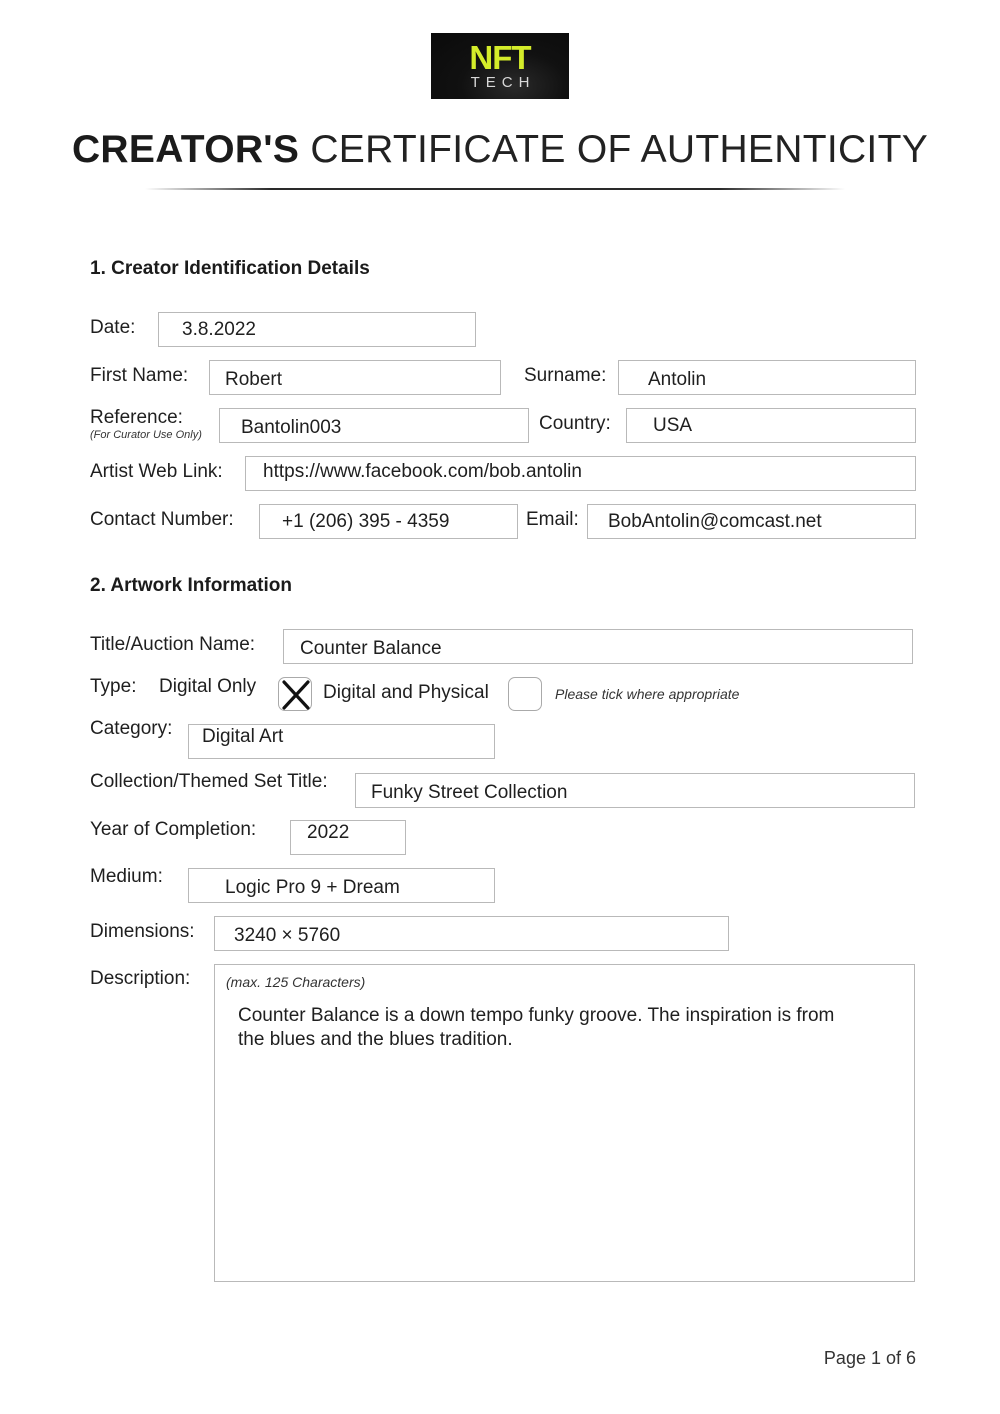 This screenshot has width=1000, height=1414. What do you see at coordinates (296, 982) in the screenshot?
I see `description-hint: (max. 125 Characters)` at bounding box center [296, 982].